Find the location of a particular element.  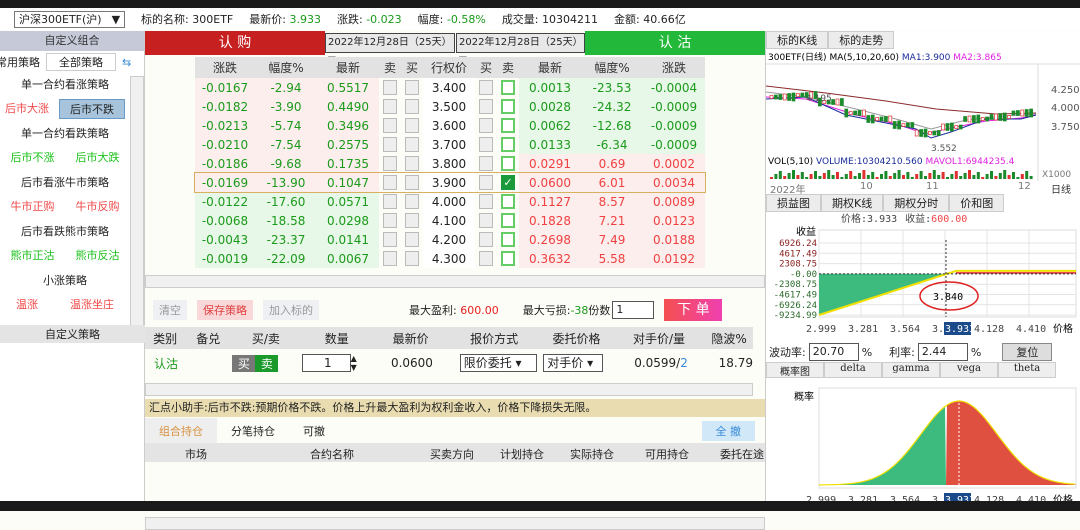

tab-underlying-kline: 标的K线 is located at coordinates (797, 40).